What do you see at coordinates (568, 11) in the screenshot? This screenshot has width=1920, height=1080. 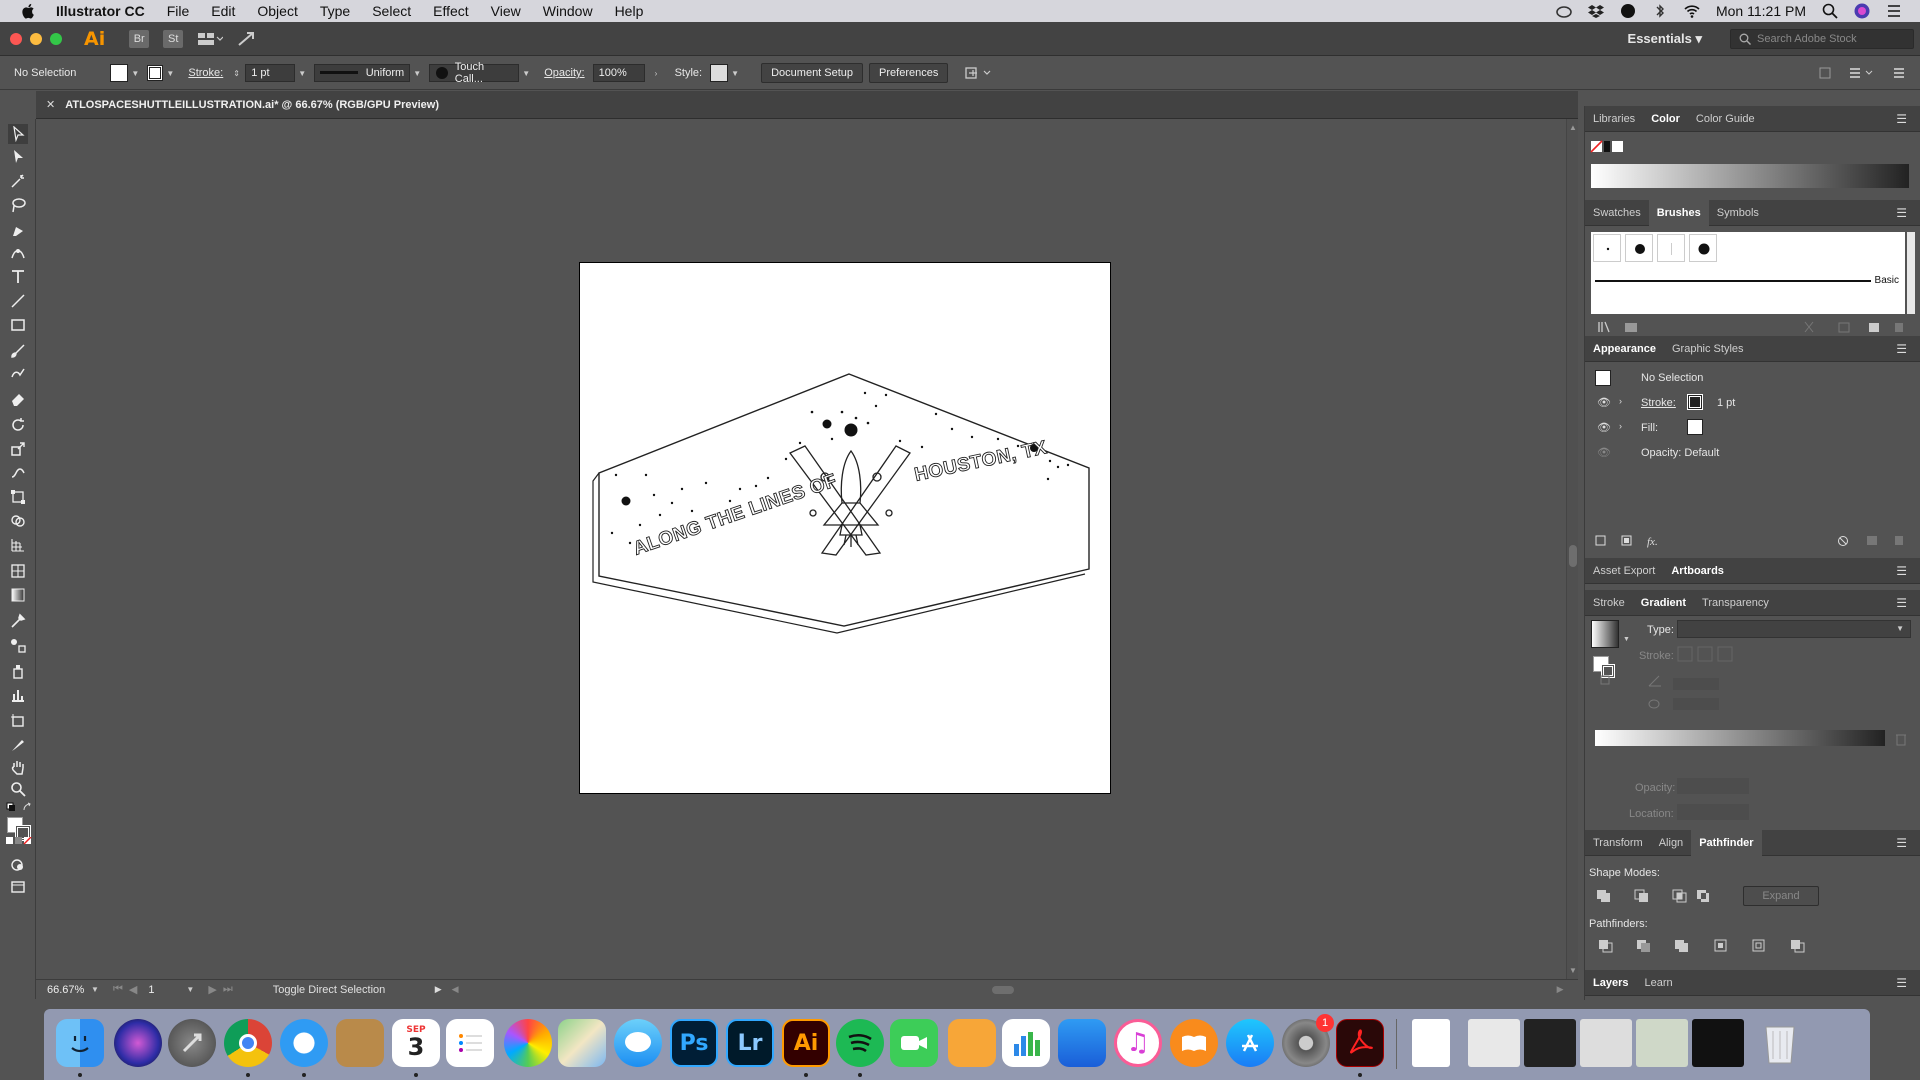 I see `menu-window: Window` at bounding box center [568, 11].